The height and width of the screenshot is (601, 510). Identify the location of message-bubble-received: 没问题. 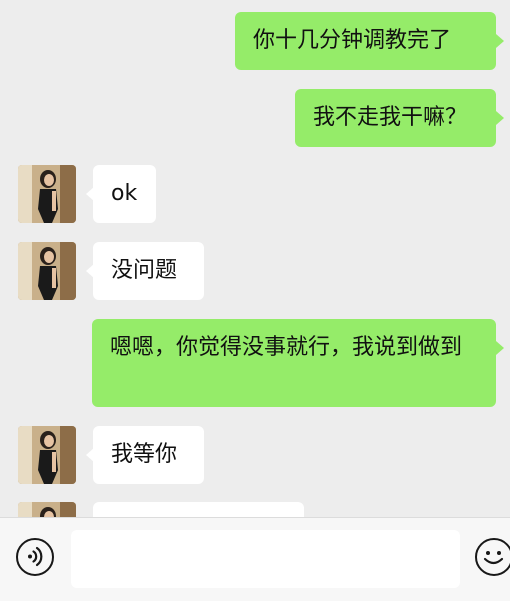
(148, 271).